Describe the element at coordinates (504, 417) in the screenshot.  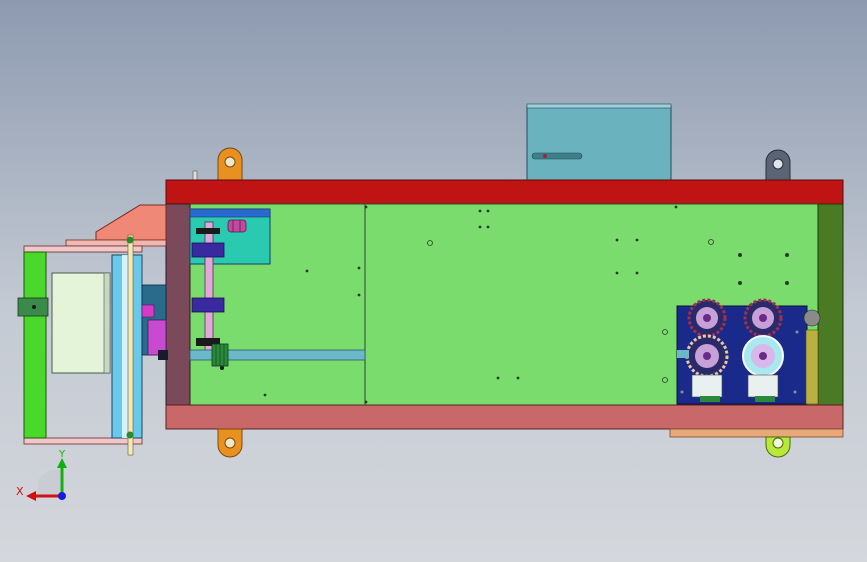
I see `frame-bottom-rail` at that location.